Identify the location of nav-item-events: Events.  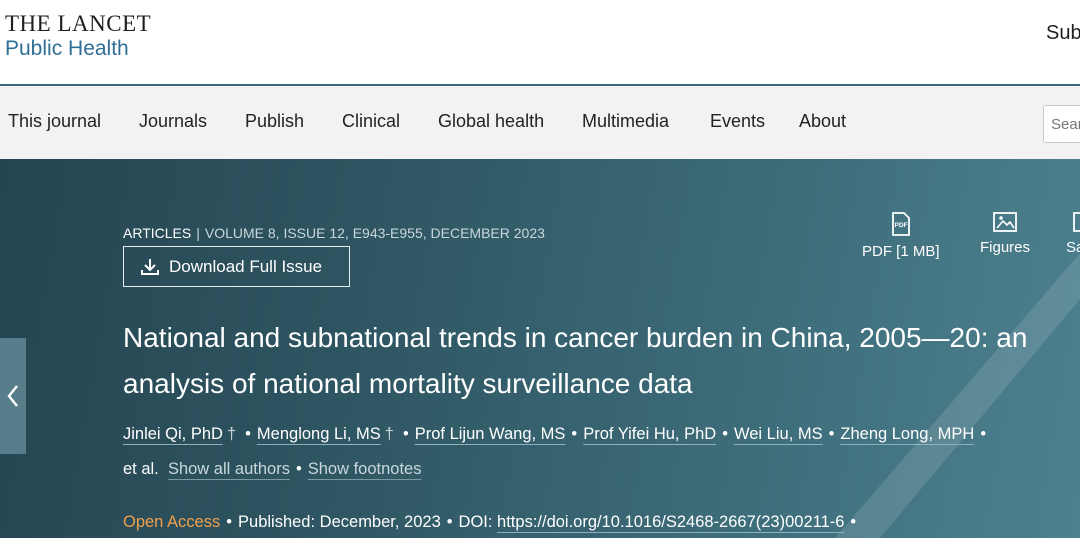
(737, 121).